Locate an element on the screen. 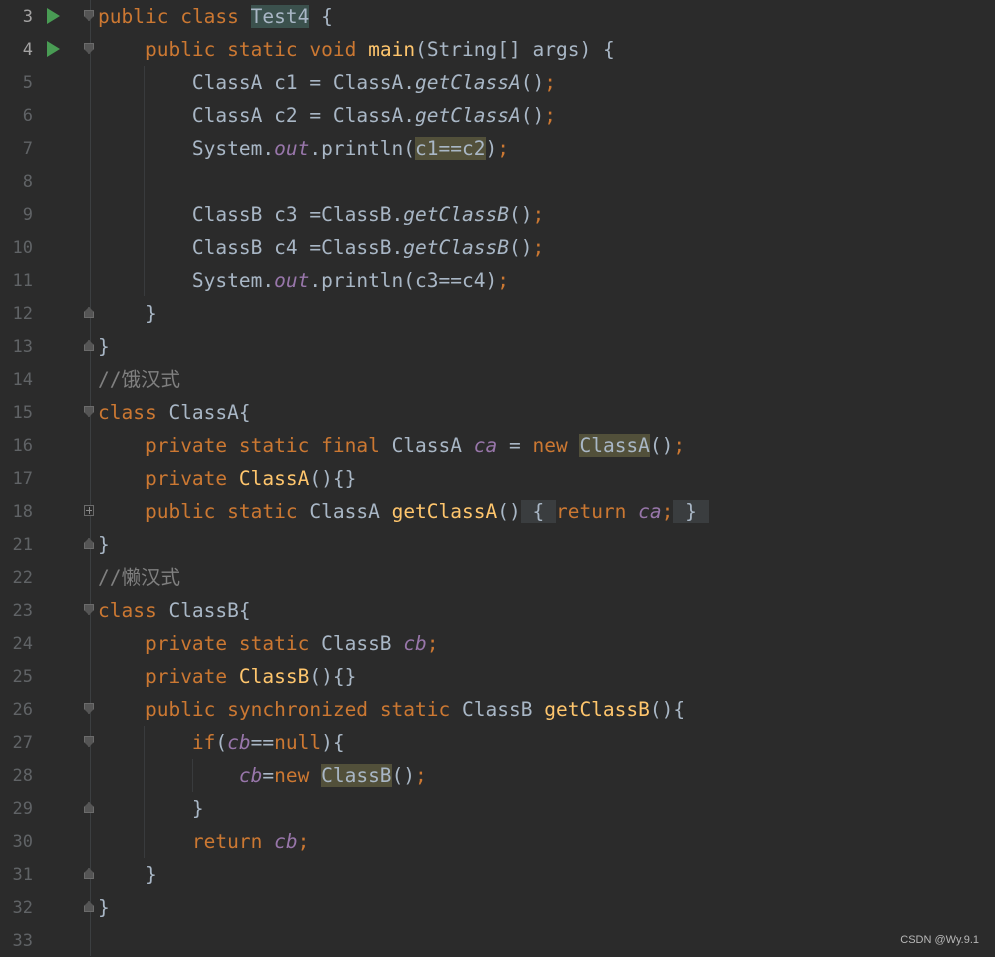 The height and width of the screenshot is (957, 995). line-number: 4 is located at coordinates (27, 50).